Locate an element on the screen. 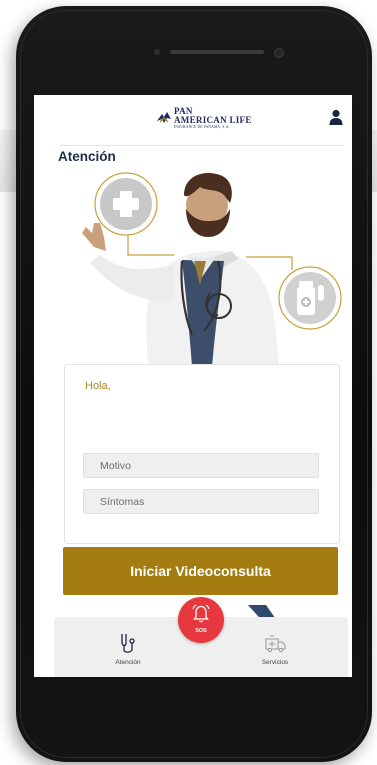 The height and width of the screenshot is (765, 377). sos-button: SOS is located at coordinates (201, 620).